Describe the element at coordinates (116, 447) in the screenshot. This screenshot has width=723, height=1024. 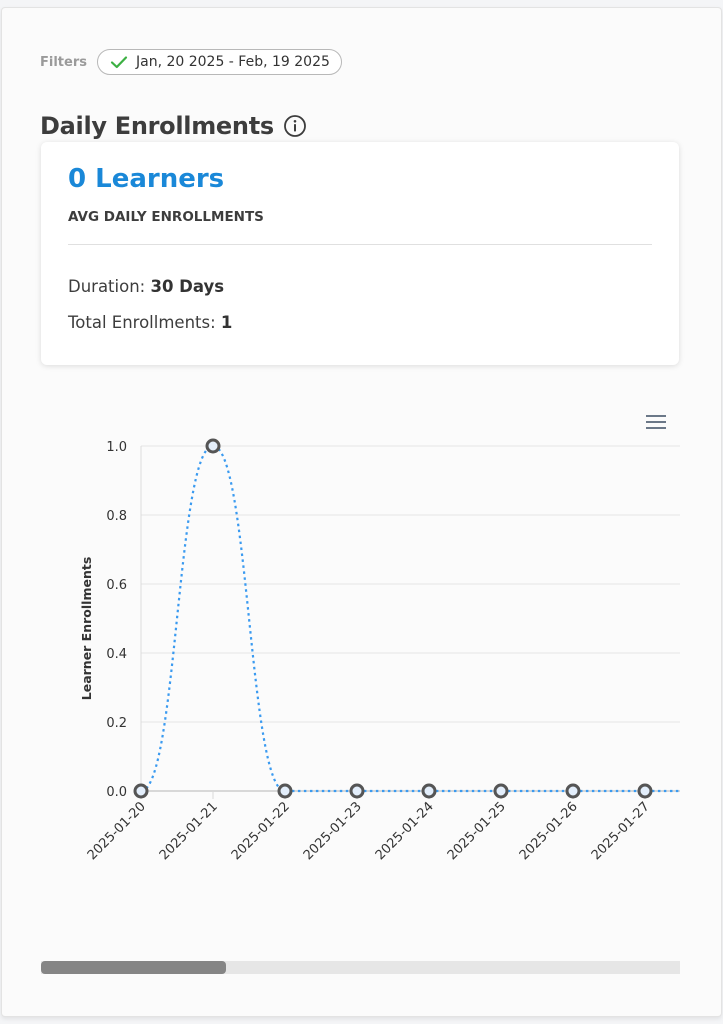
I see `y-tick-label: 1.0` at that location.